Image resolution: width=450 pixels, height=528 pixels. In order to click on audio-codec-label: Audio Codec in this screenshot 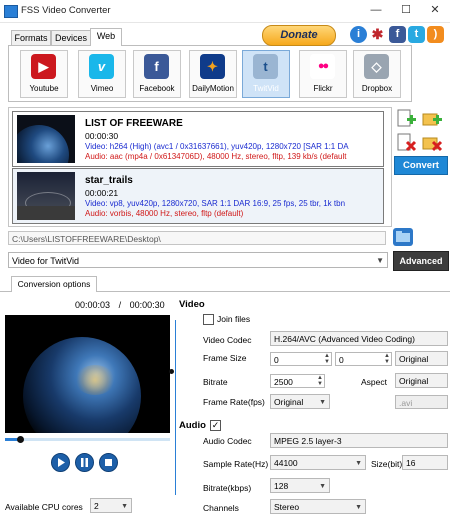, I will do `click(227, 441)`.